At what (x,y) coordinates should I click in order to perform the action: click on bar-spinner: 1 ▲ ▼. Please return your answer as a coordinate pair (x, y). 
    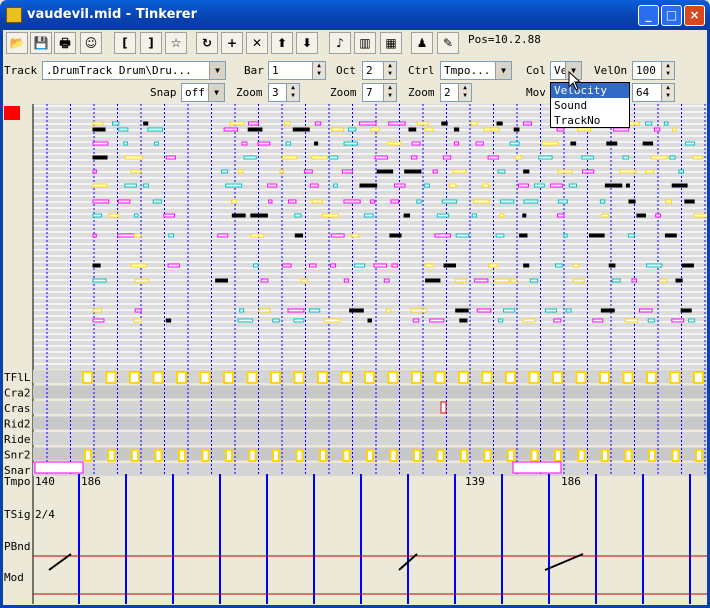
    Looking at the image, I should click on (297, 70).